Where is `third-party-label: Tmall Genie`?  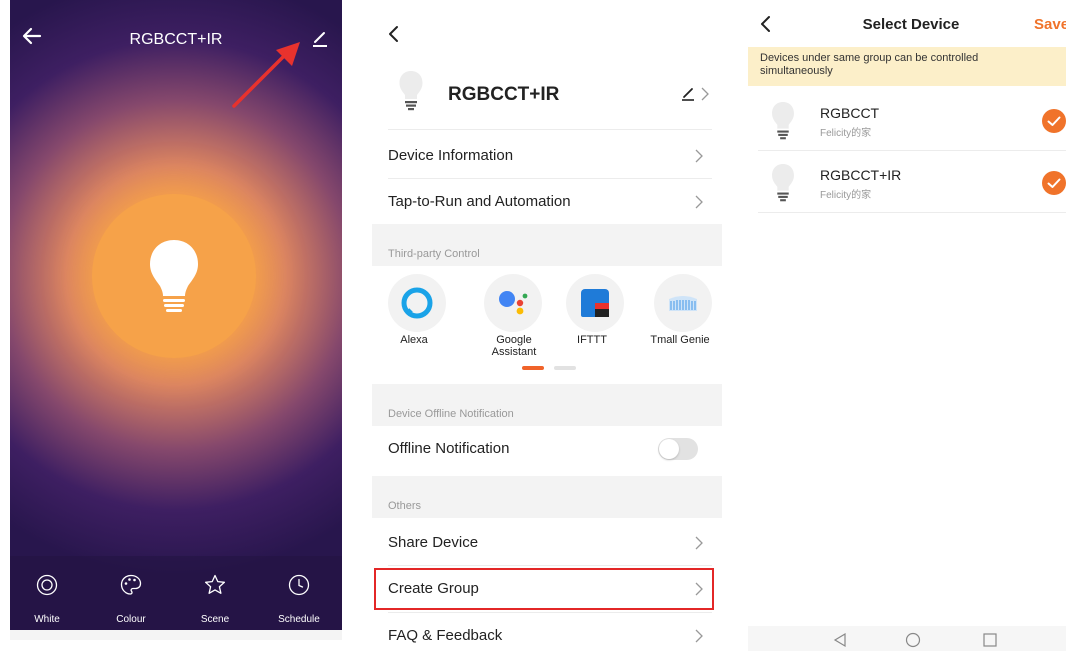 third-party-label: Tmall Genie is located at coordinates (680, 340).